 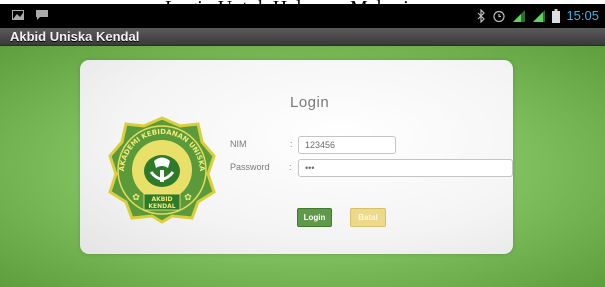 I want to click on battery-icon, so click(x=556, y=15).